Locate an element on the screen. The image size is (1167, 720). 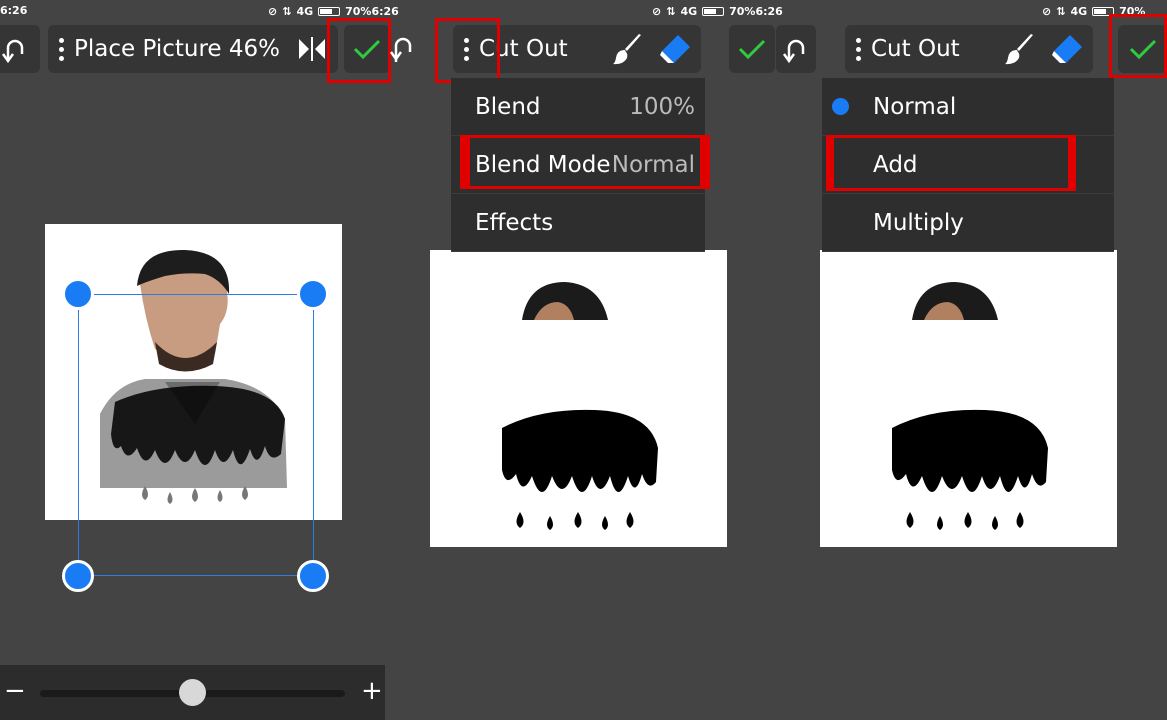
status-icons-2: ⊘ ⇅ 4G 70%6:26 is located at coordinates (717, 11).